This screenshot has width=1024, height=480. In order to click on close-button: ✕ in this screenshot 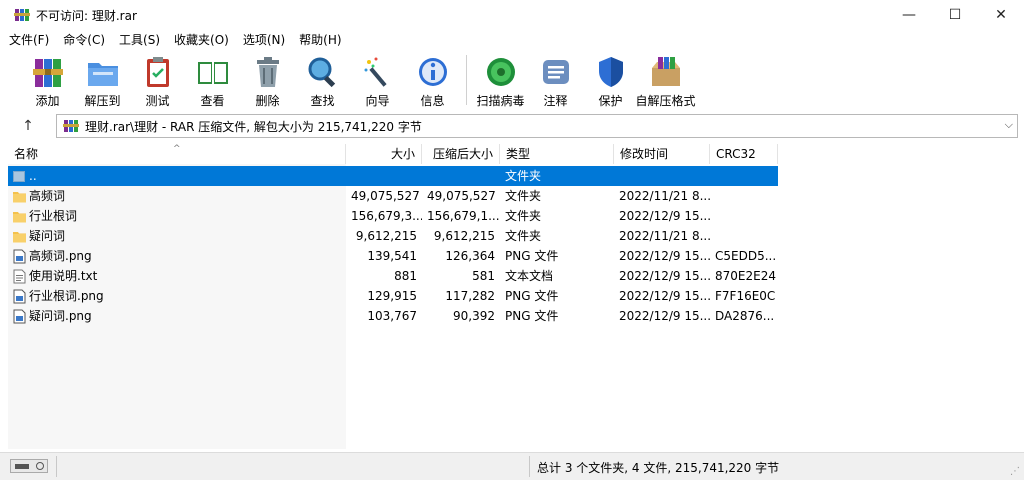, I will do `click(1001, 15)`.